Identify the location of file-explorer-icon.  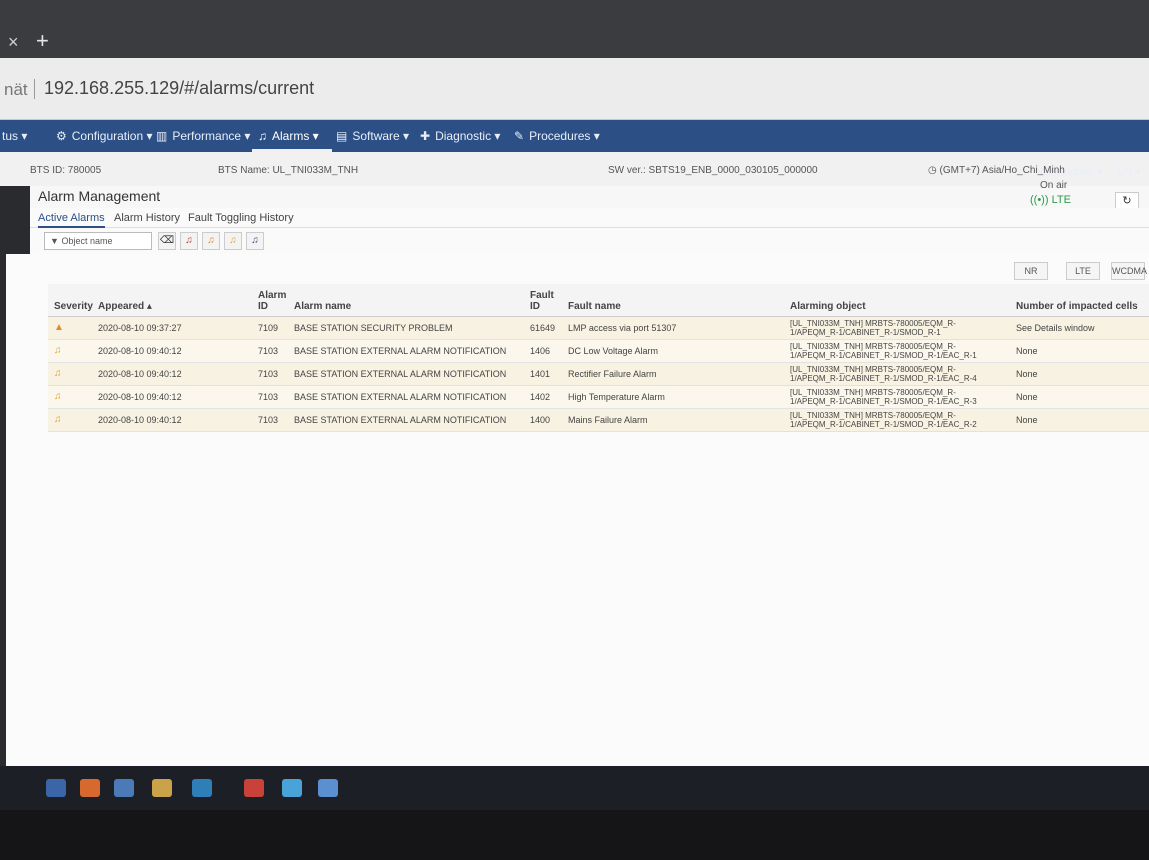
(162, 788).